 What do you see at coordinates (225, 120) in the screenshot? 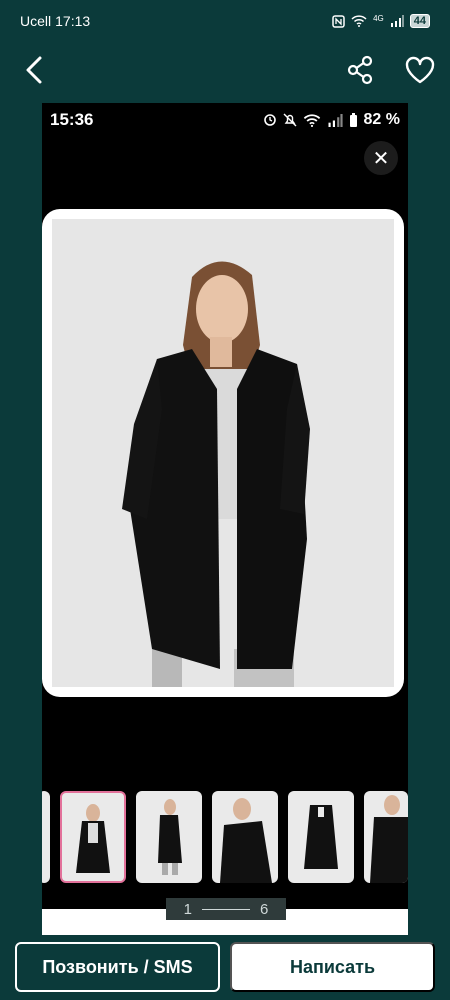
I see `inner-status-bar: 15:36 82 %` at bounding box center [225, 120].